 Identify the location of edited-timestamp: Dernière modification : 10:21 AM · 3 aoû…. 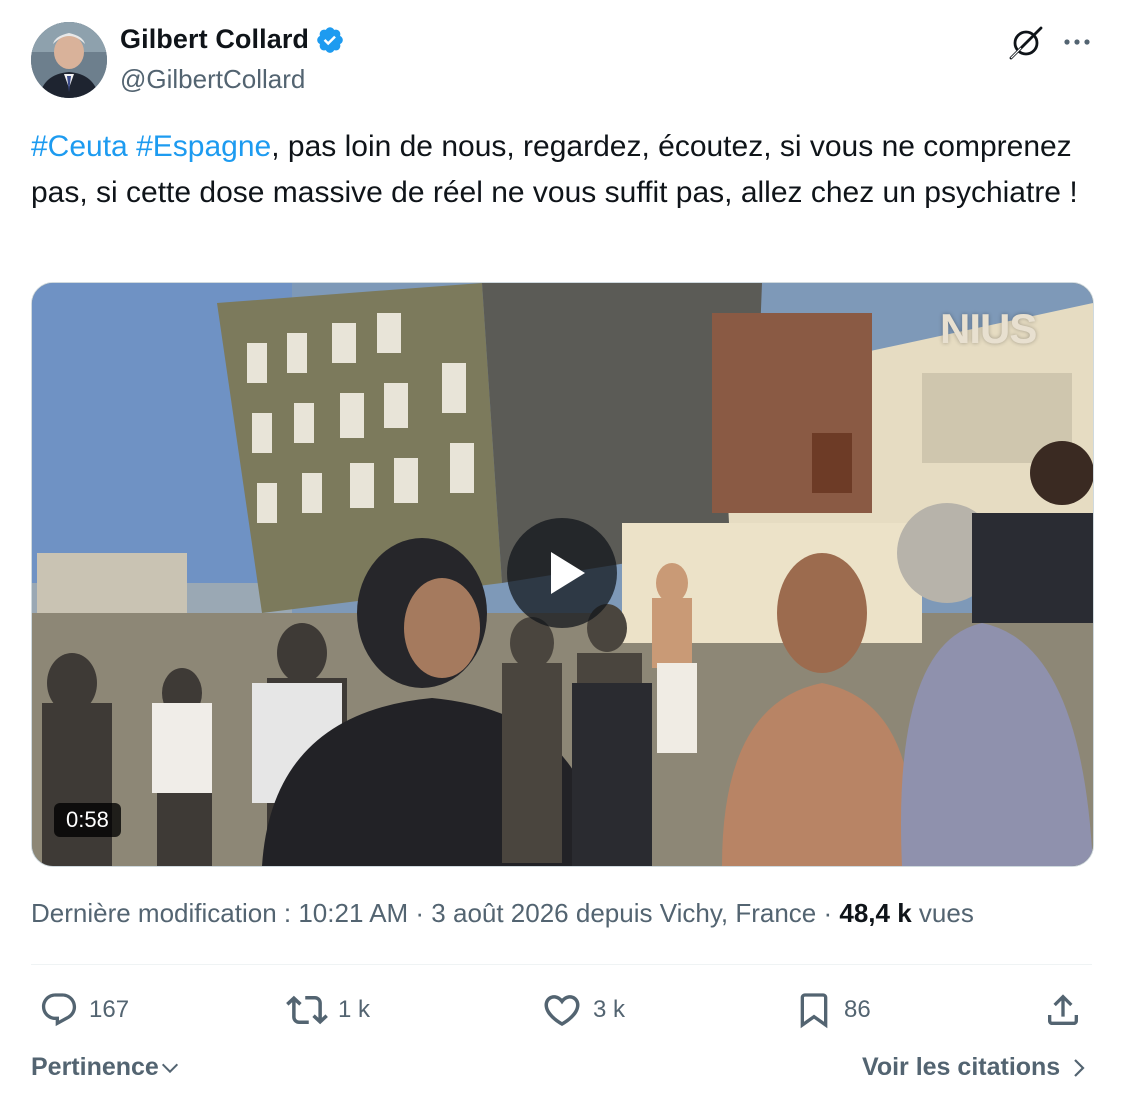
(435, 913).